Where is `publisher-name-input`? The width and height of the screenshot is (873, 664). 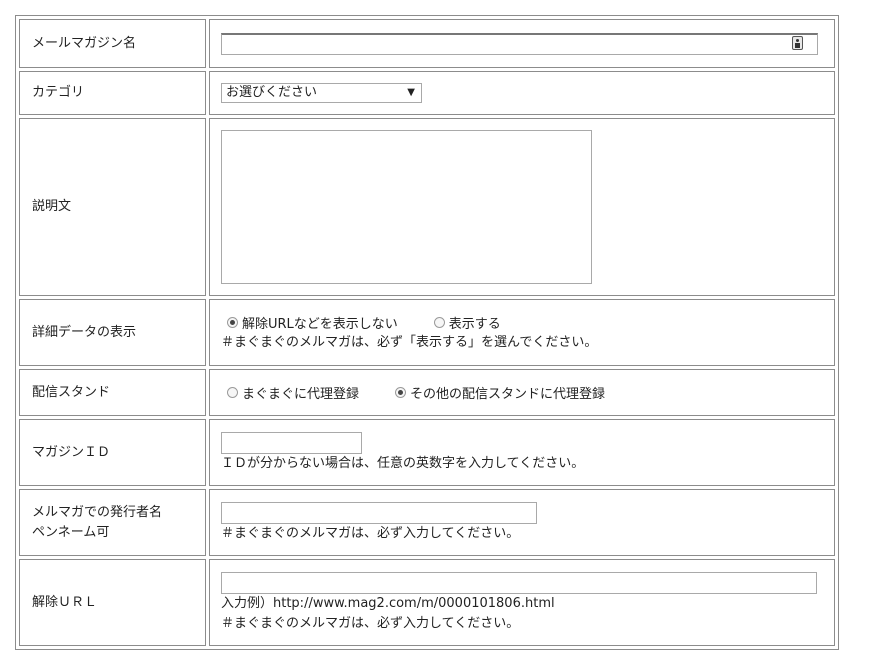
publisher-name-input is located at coordinates (379, 512).